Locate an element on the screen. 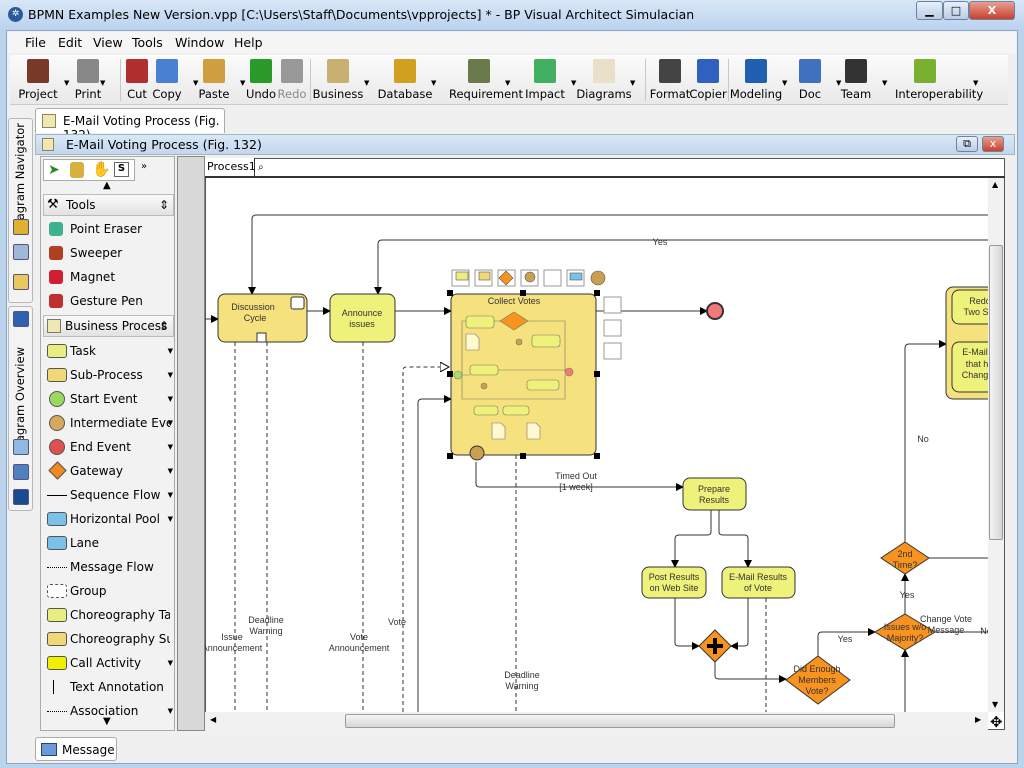 This screenshot has width=1024, height=768. modeling-button: Modeling is located at coordinates (756, 79).